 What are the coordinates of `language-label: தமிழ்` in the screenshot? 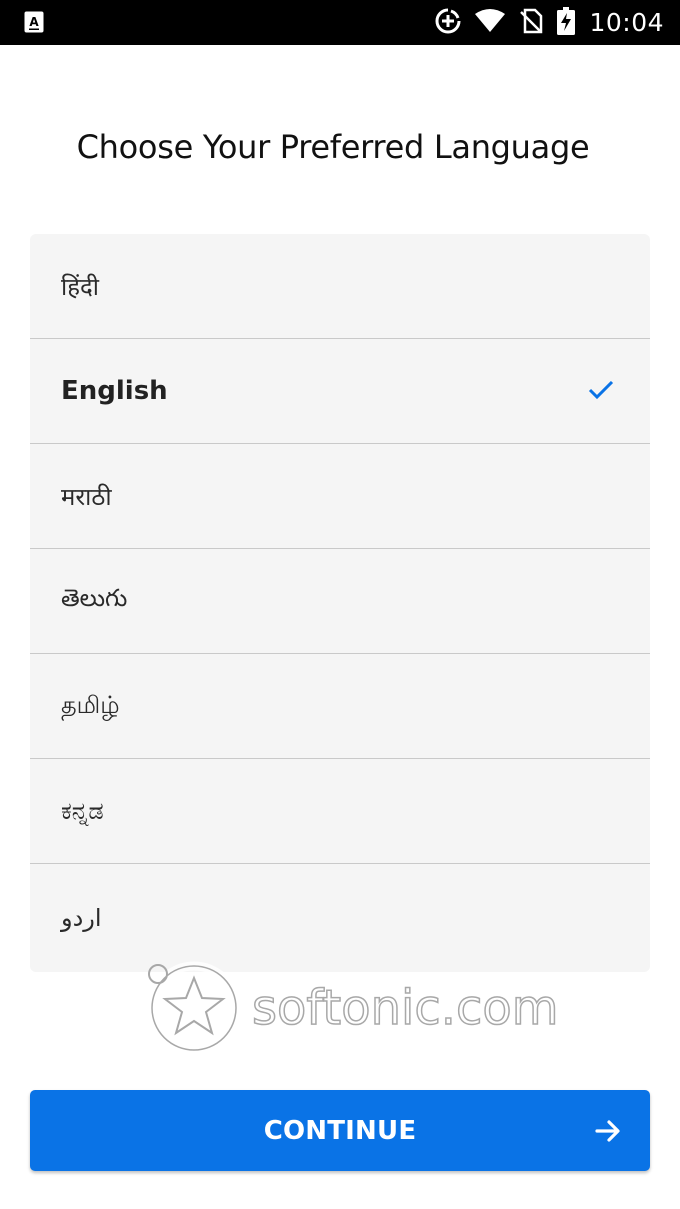 It's located at (90, 704).